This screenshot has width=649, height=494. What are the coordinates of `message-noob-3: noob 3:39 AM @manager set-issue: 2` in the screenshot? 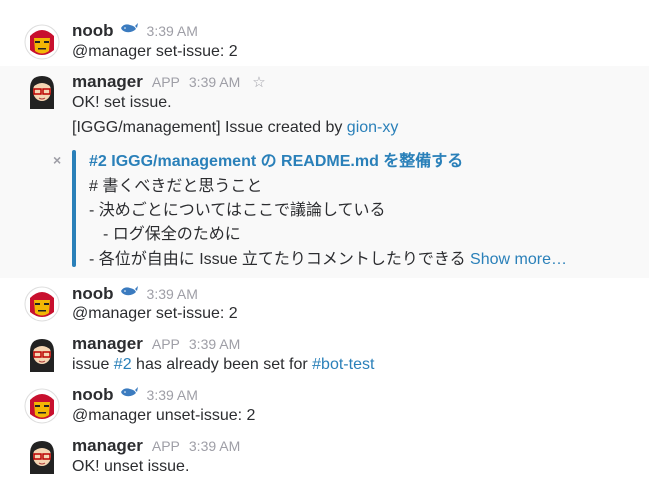 It's located at (324, 304).